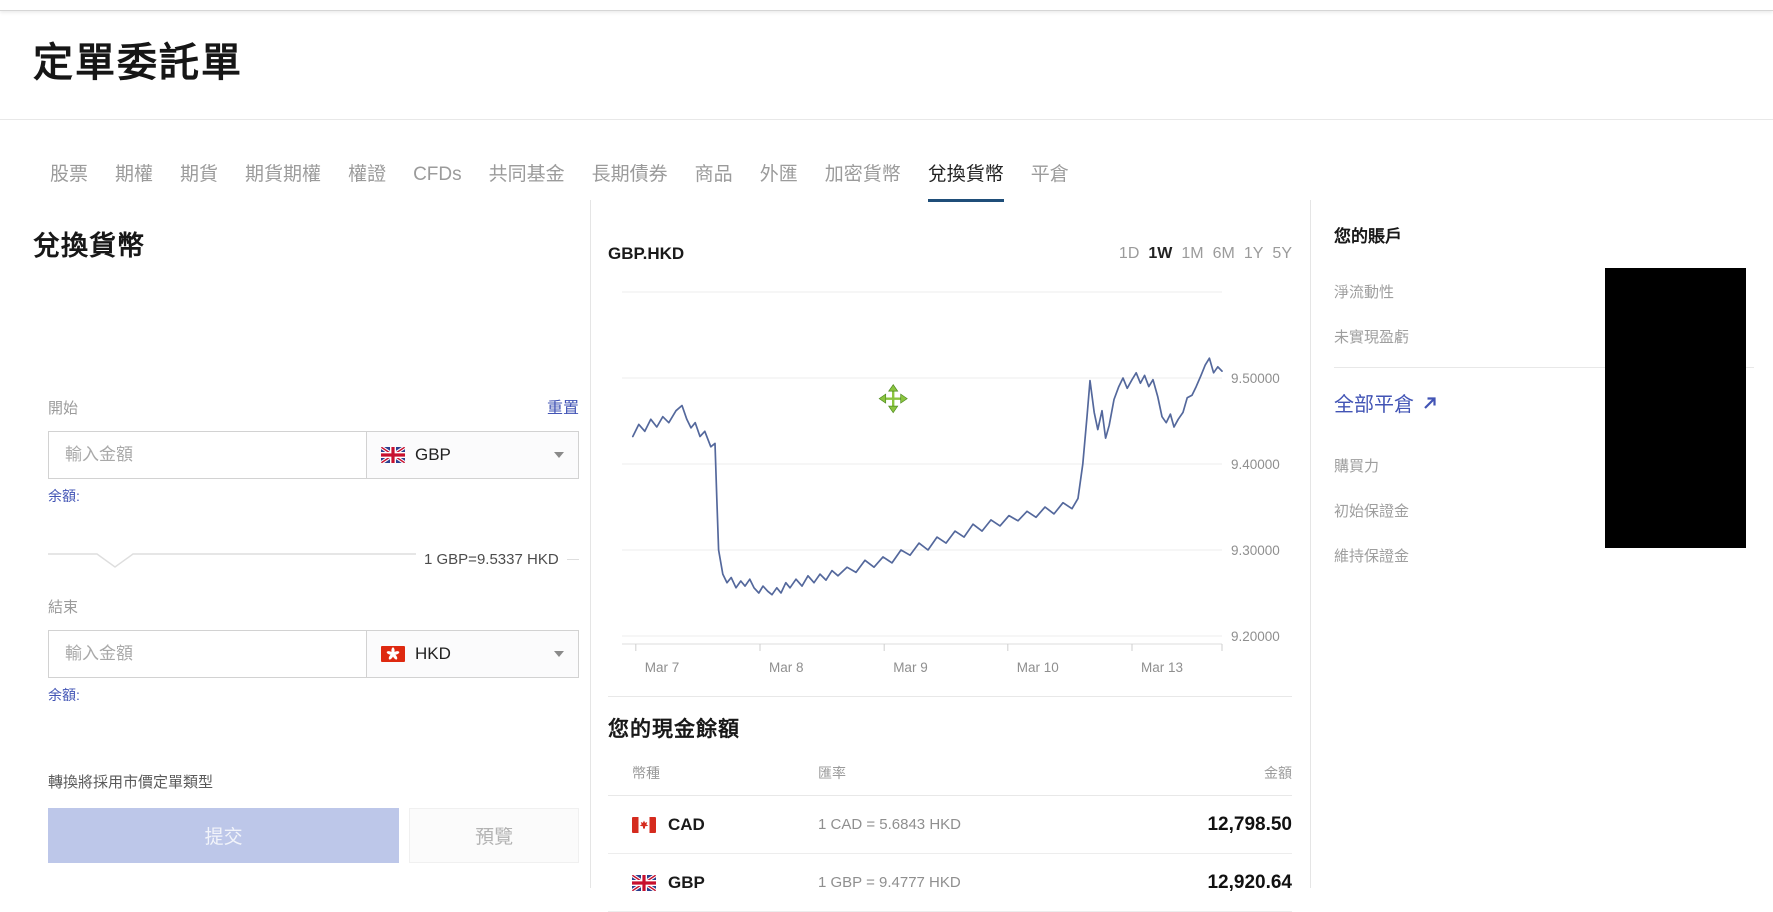 This screenshot has height=912, width=1773. What do you see at coordinates (491, 559) in the screenshot?
I see `exchange-rate-text: 1 GBP=9.5337 HKD` at bounding box center [491, 559].